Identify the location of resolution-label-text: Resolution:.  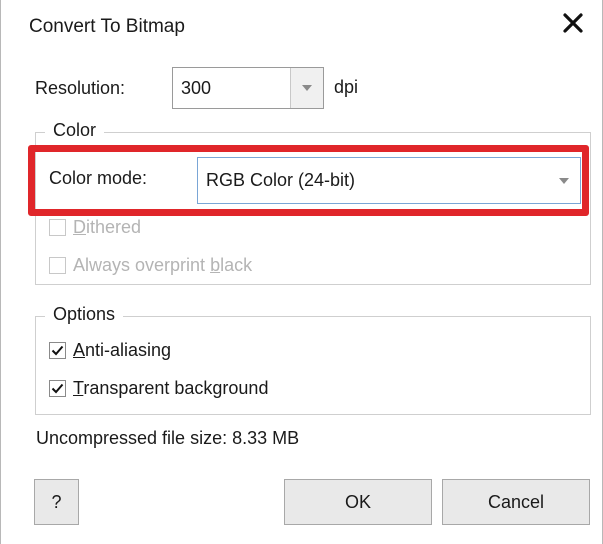
(80, 87).